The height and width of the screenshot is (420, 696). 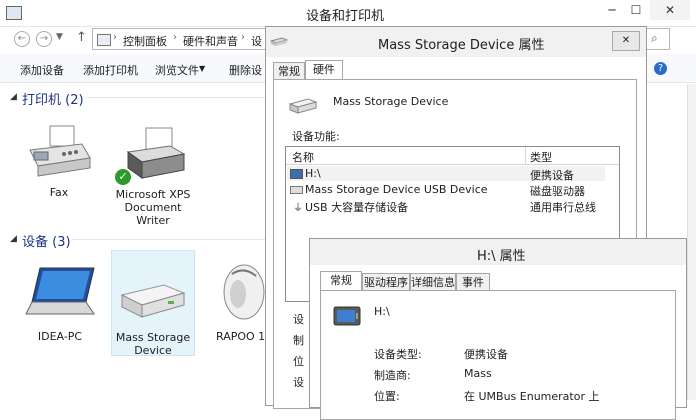 I want to click on add-device-button: 添加设备, so click(x=42, y=70).